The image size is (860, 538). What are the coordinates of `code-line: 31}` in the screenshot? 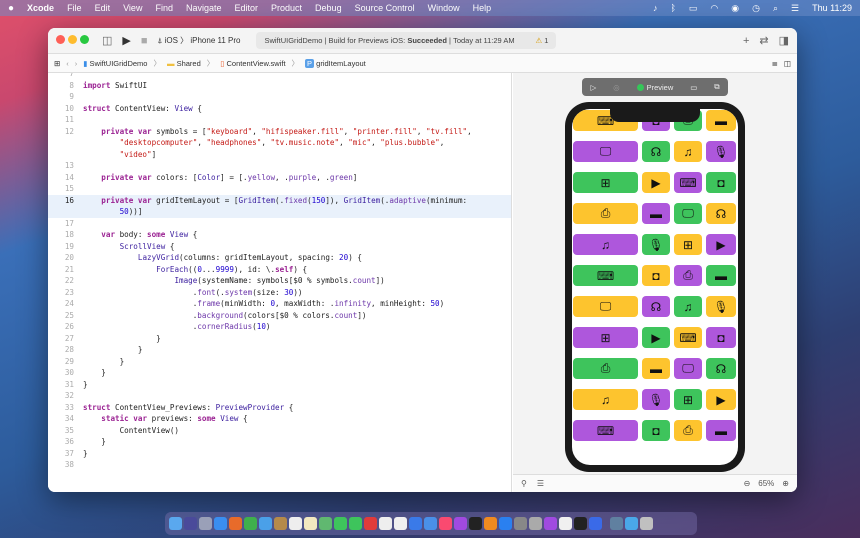 It's located at (279, 385).